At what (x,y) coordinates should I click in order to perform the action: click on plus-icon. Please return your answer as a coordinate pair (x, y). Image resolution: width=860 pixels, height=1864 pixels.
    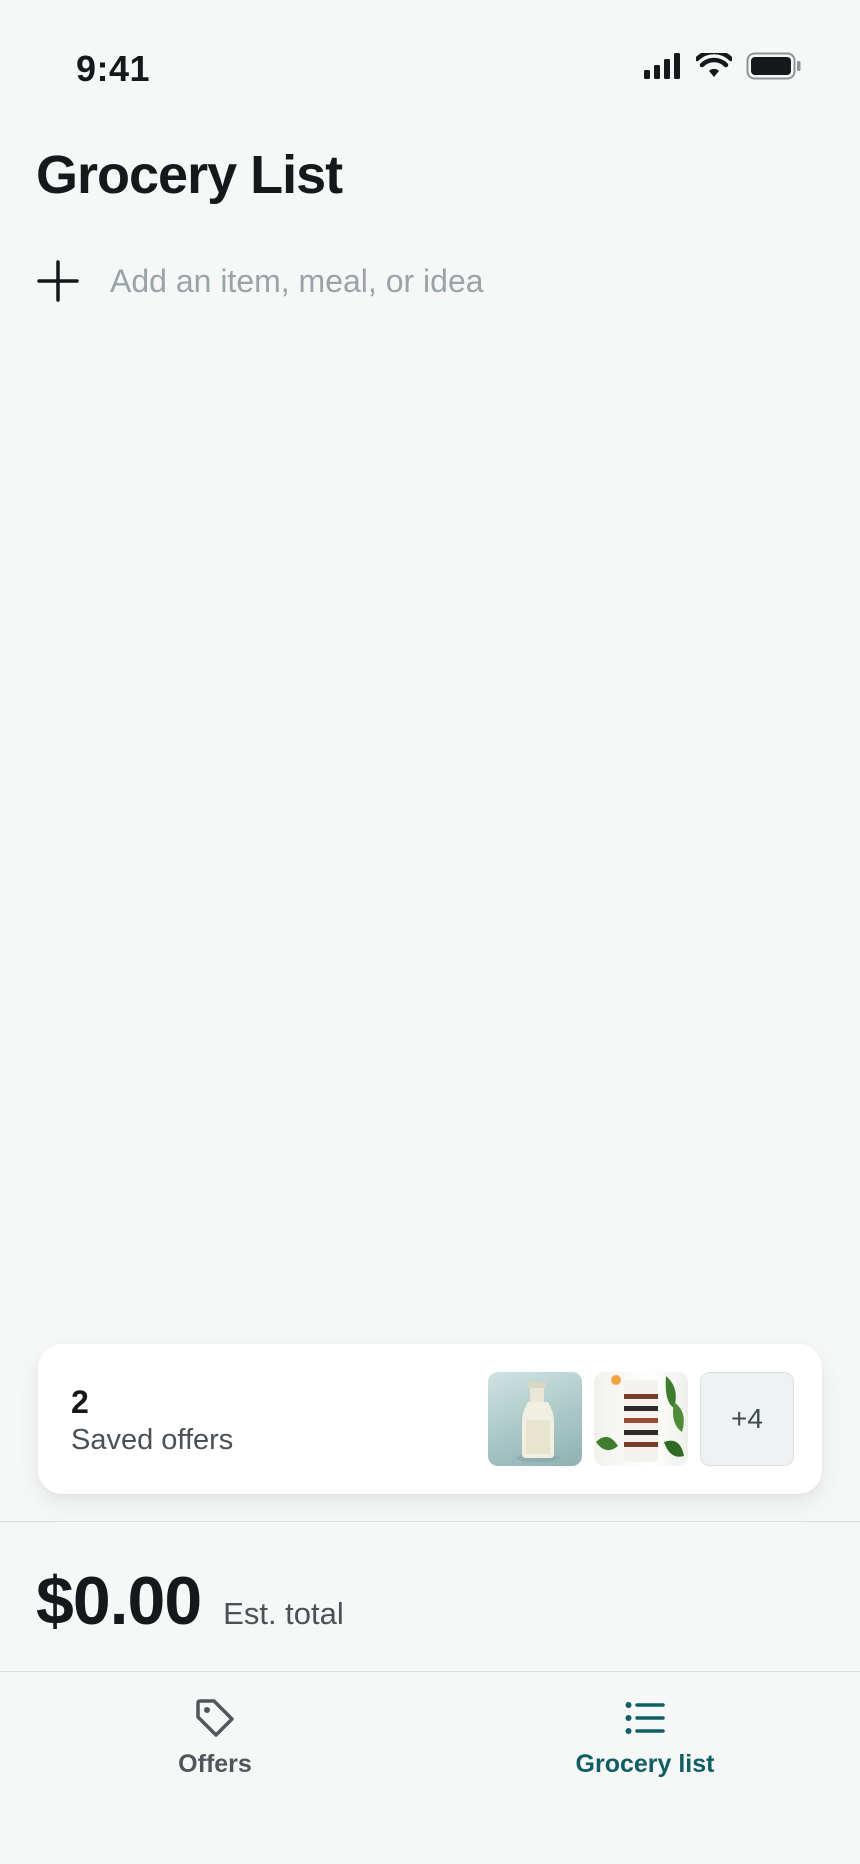
    Looking at the image, I should click on (58, 281).